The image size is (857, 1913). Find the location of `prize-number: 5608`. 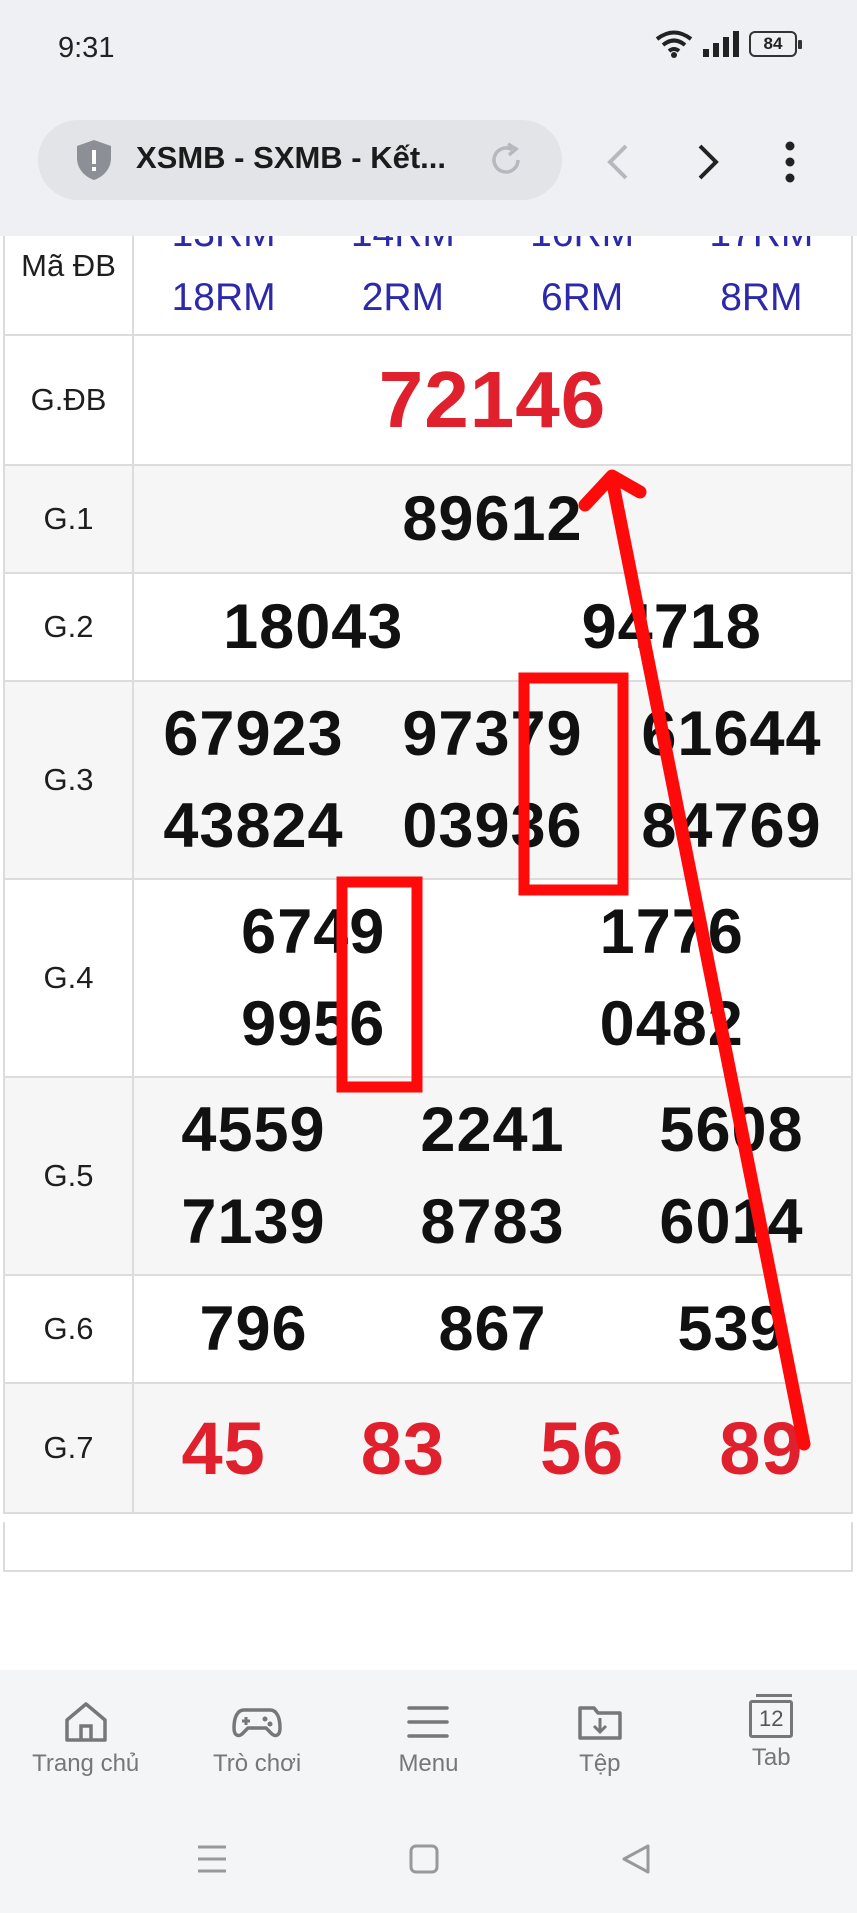

prize-number: 5608 is located at coordinates (731, 1130).